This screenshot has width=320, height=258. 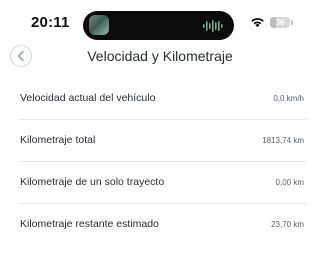 I want to click on row-value: 0,00 km, so click(x=289, y=182).